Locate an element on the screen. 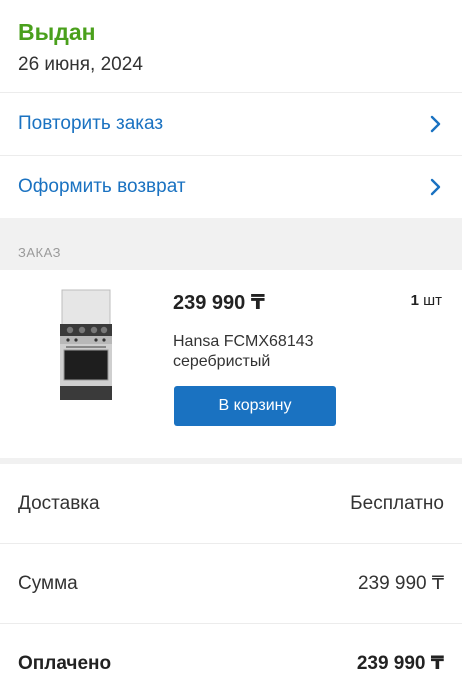 The height and width of the screenshot is (700, 462). product-image is located at coordinates (86, 345).